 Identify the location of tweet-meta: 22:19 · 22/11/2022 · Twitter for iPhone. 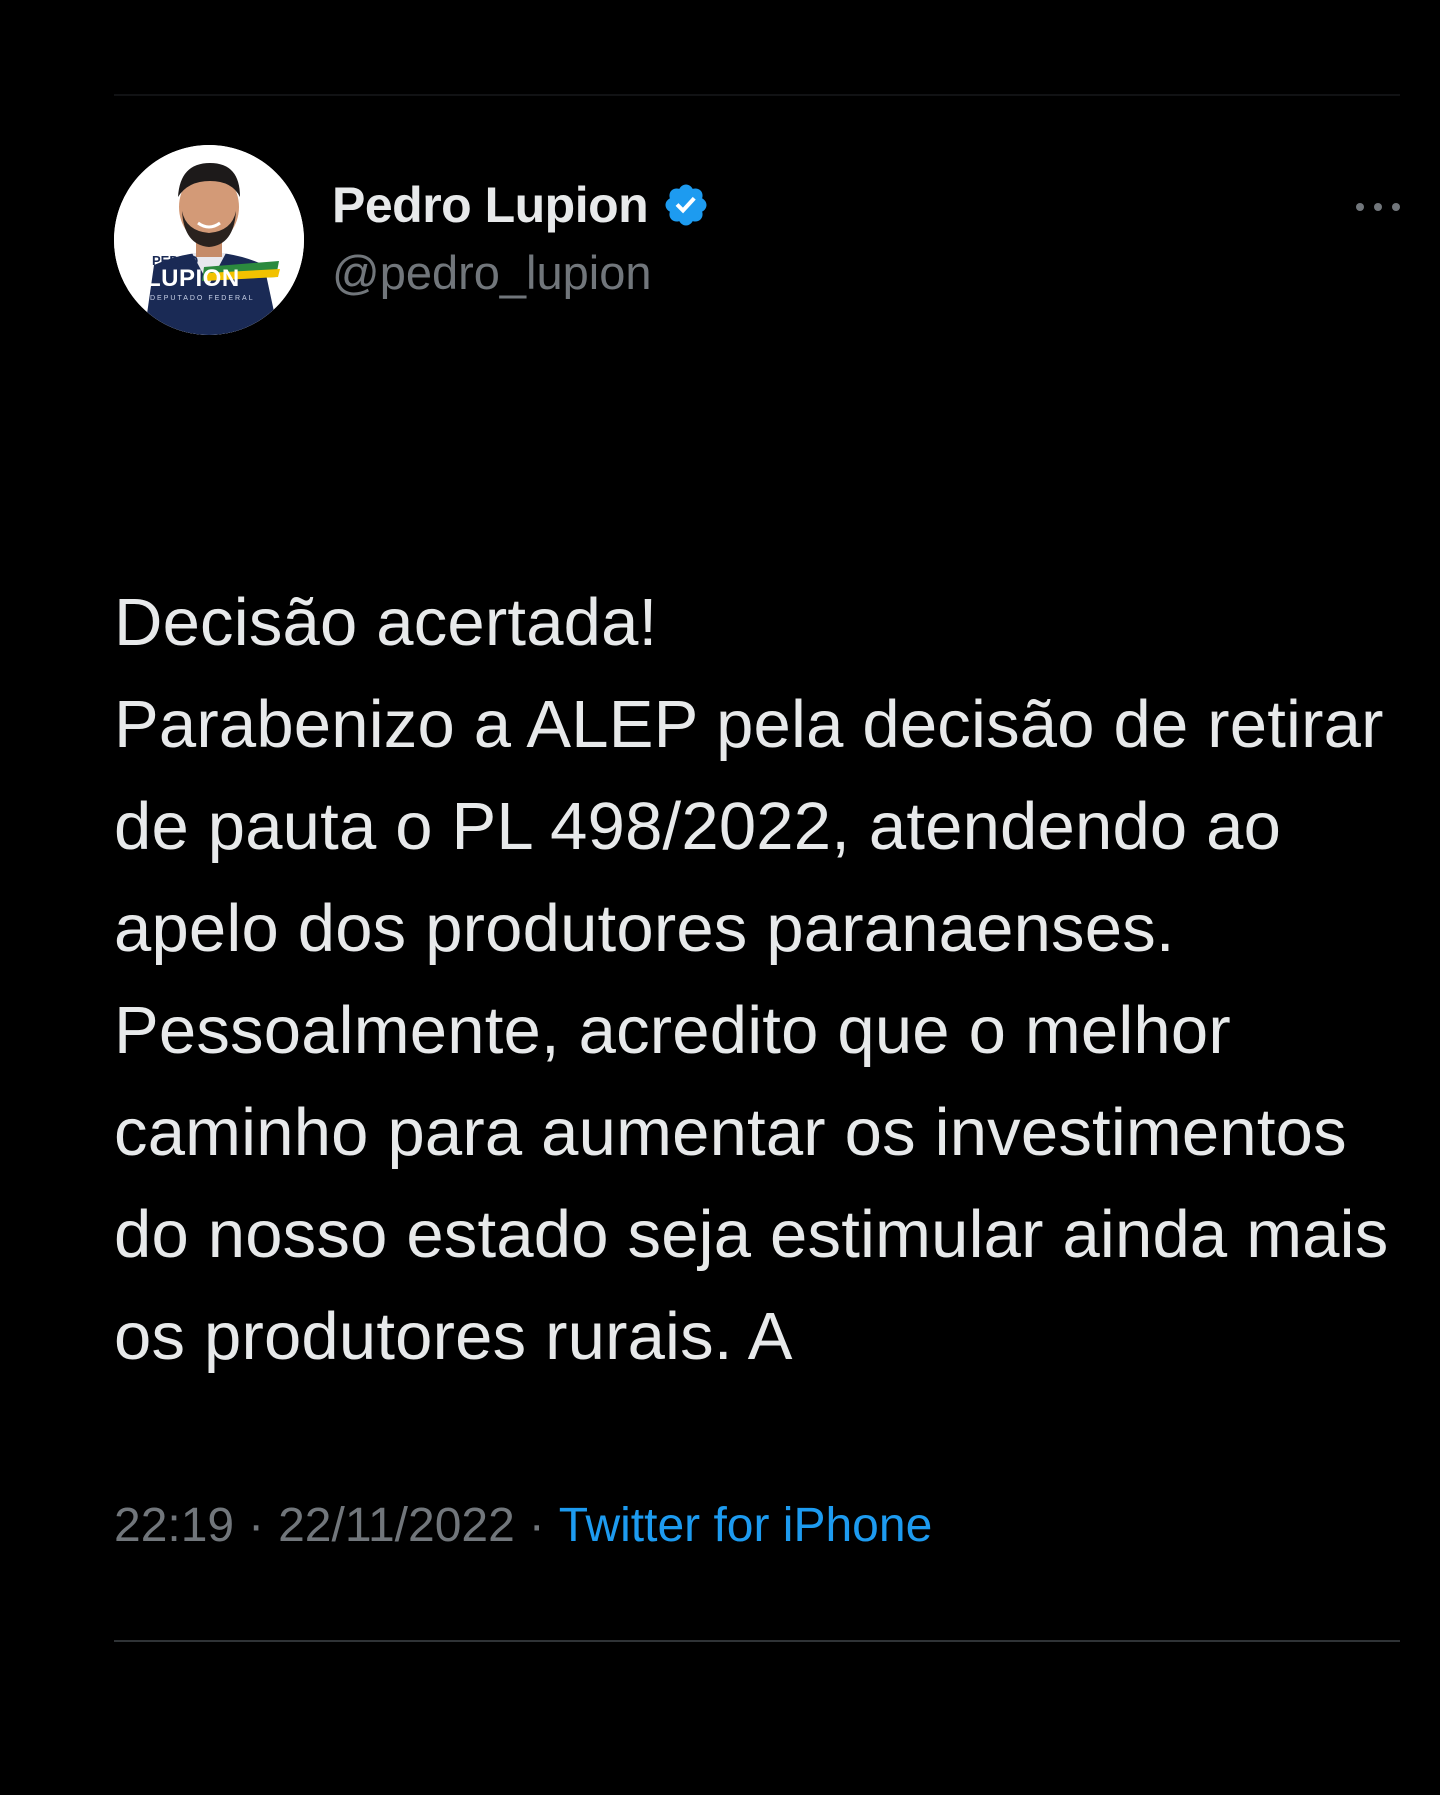
(757, 1525).